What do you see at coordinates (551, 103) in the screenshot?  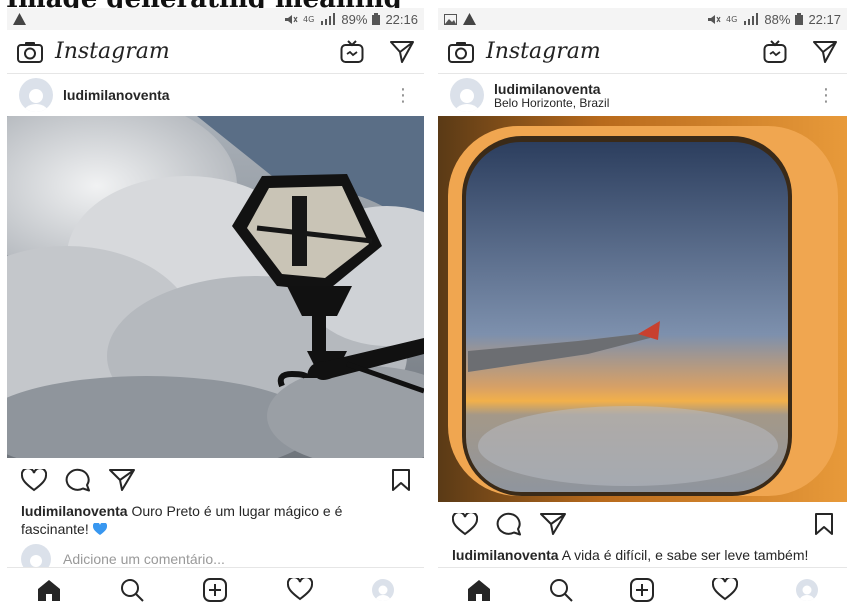 I see `post-location: Belo Horizonte, Brazil` at bounding box center [551, 103].